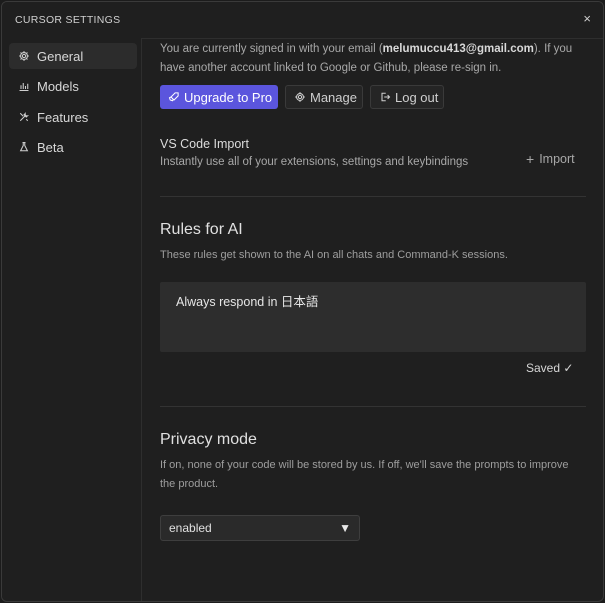 The width and height of the screenshot is (605, 603). What do you see at coordinates (204, 144) in the screenshot?
I see `vscode-import-title: VS Code Import` at bounding box center [204, 144].